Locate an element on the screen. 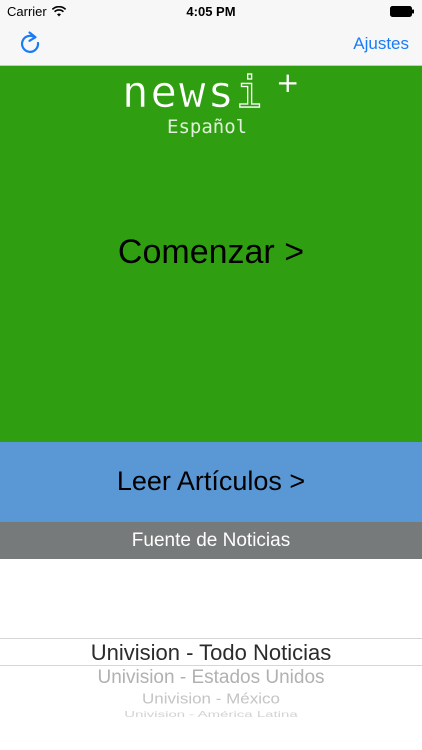 Image resolution: width=422 pixels, height=750 pixels. status-time: 4:05 PM is located at coordinates (211, 11).